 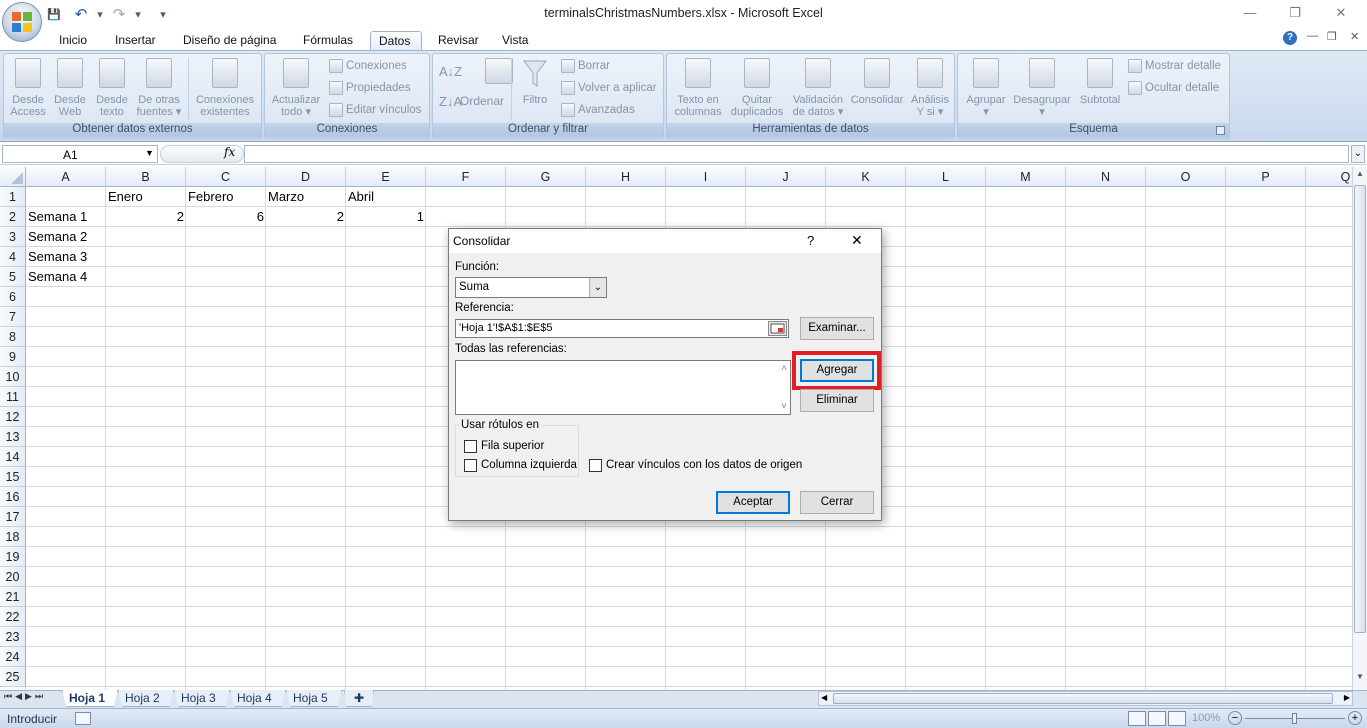 What do you see at coordinates (810, 240) in the screenshot?
I see `dialog-help-button: ?` at bounding box center [810, 240].